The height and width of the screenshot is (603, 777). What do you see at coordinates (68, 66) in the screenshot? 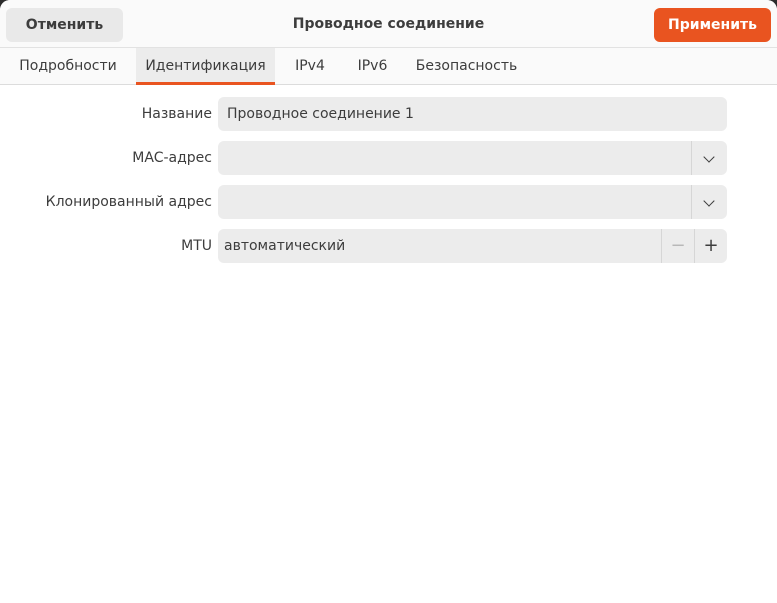
I see `tab-details: Подробности` at bounding box center [68, 66].